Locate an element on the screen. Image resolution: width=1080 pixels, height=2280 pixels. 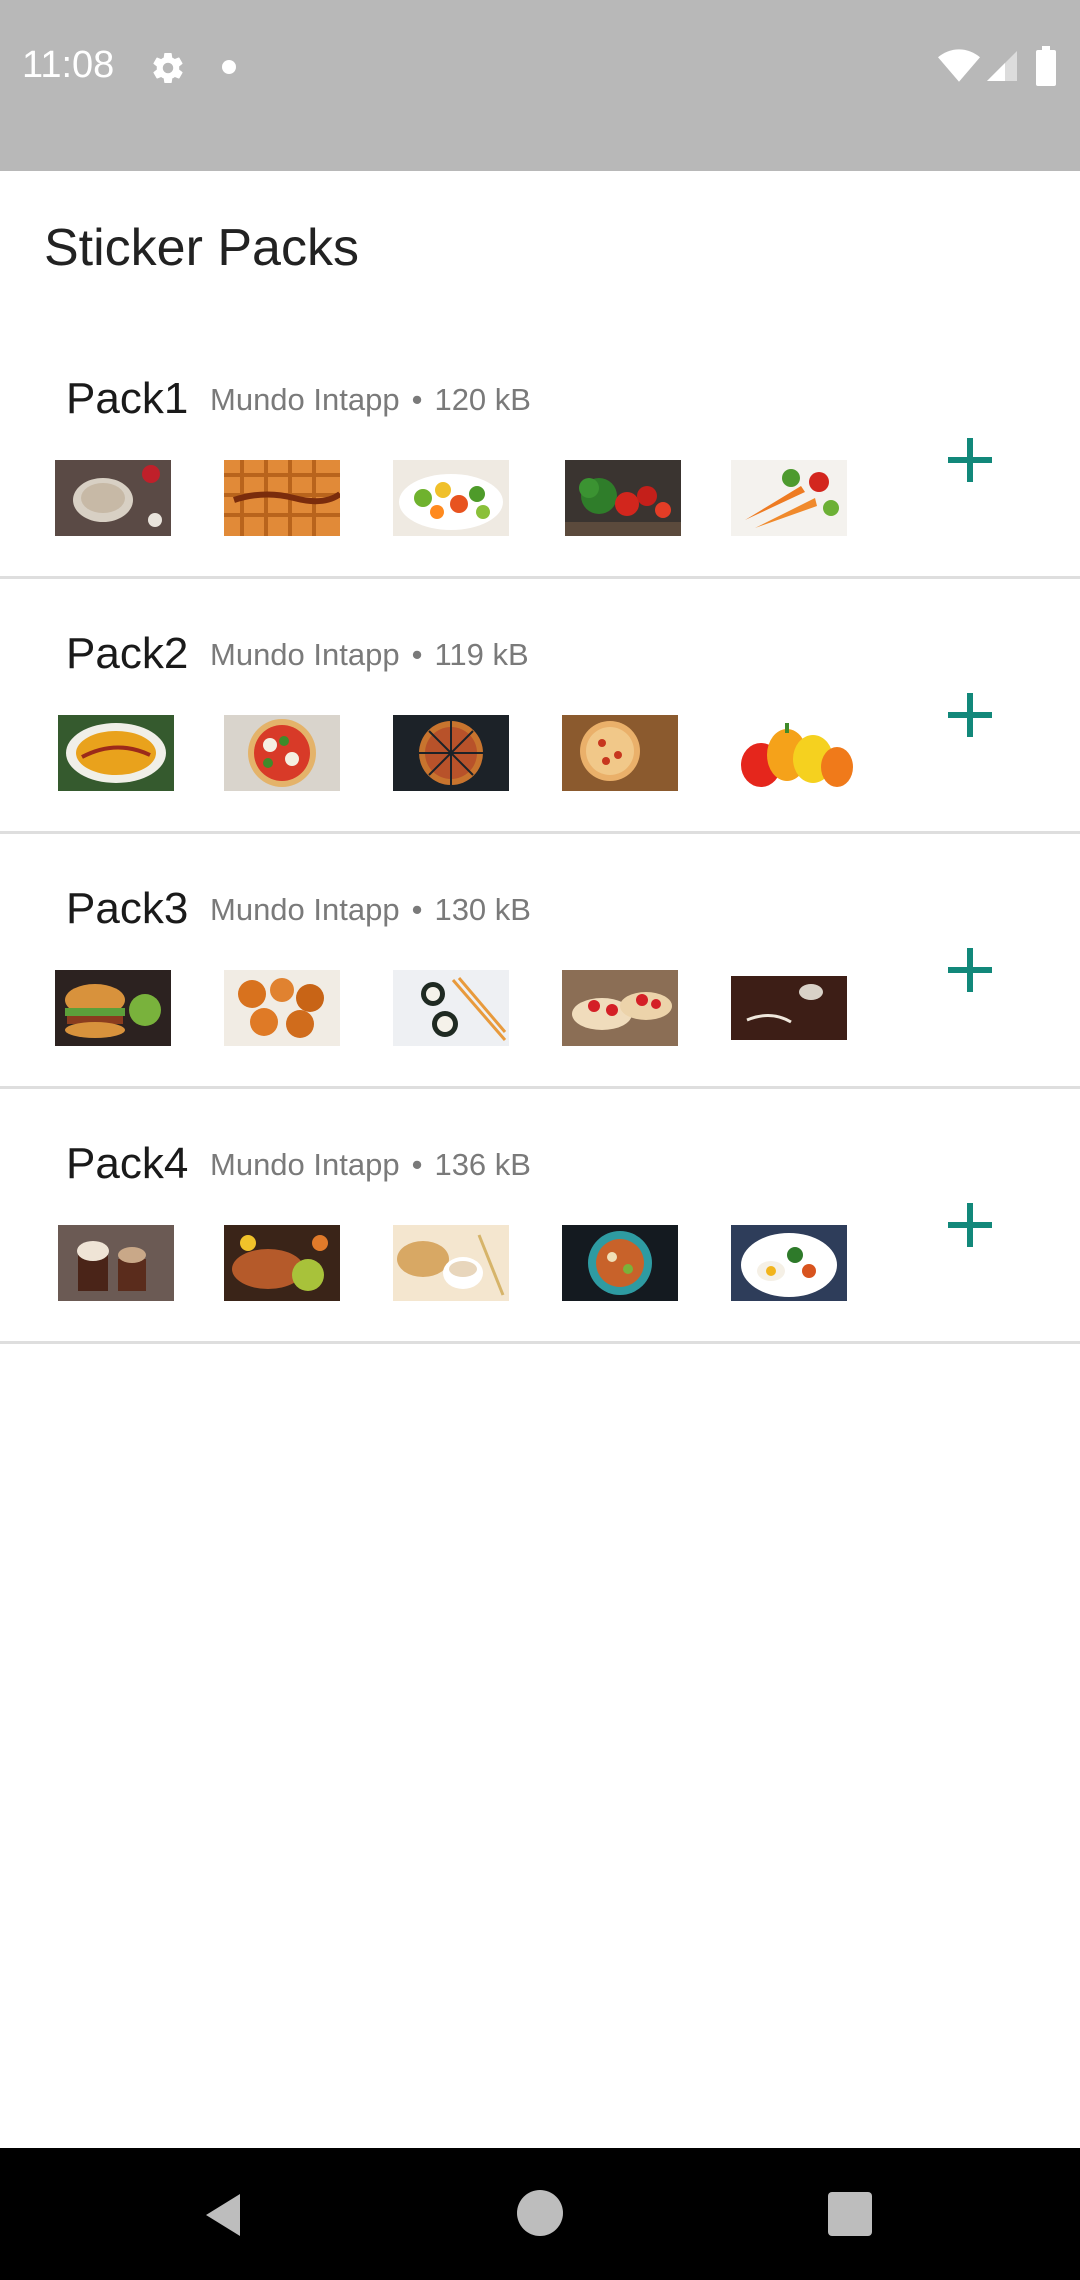
pack-row: Pack1 Mundo Intapp • 120 kB is located at coordinates (540, 451).